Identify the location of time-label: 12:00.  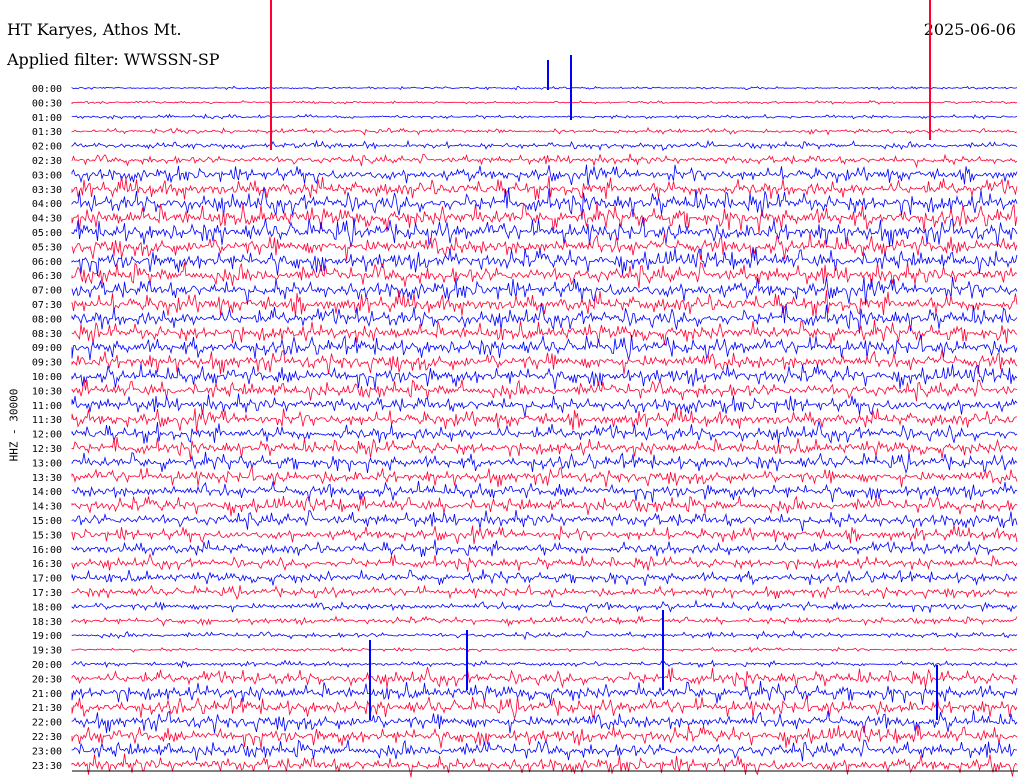
(47, 435).